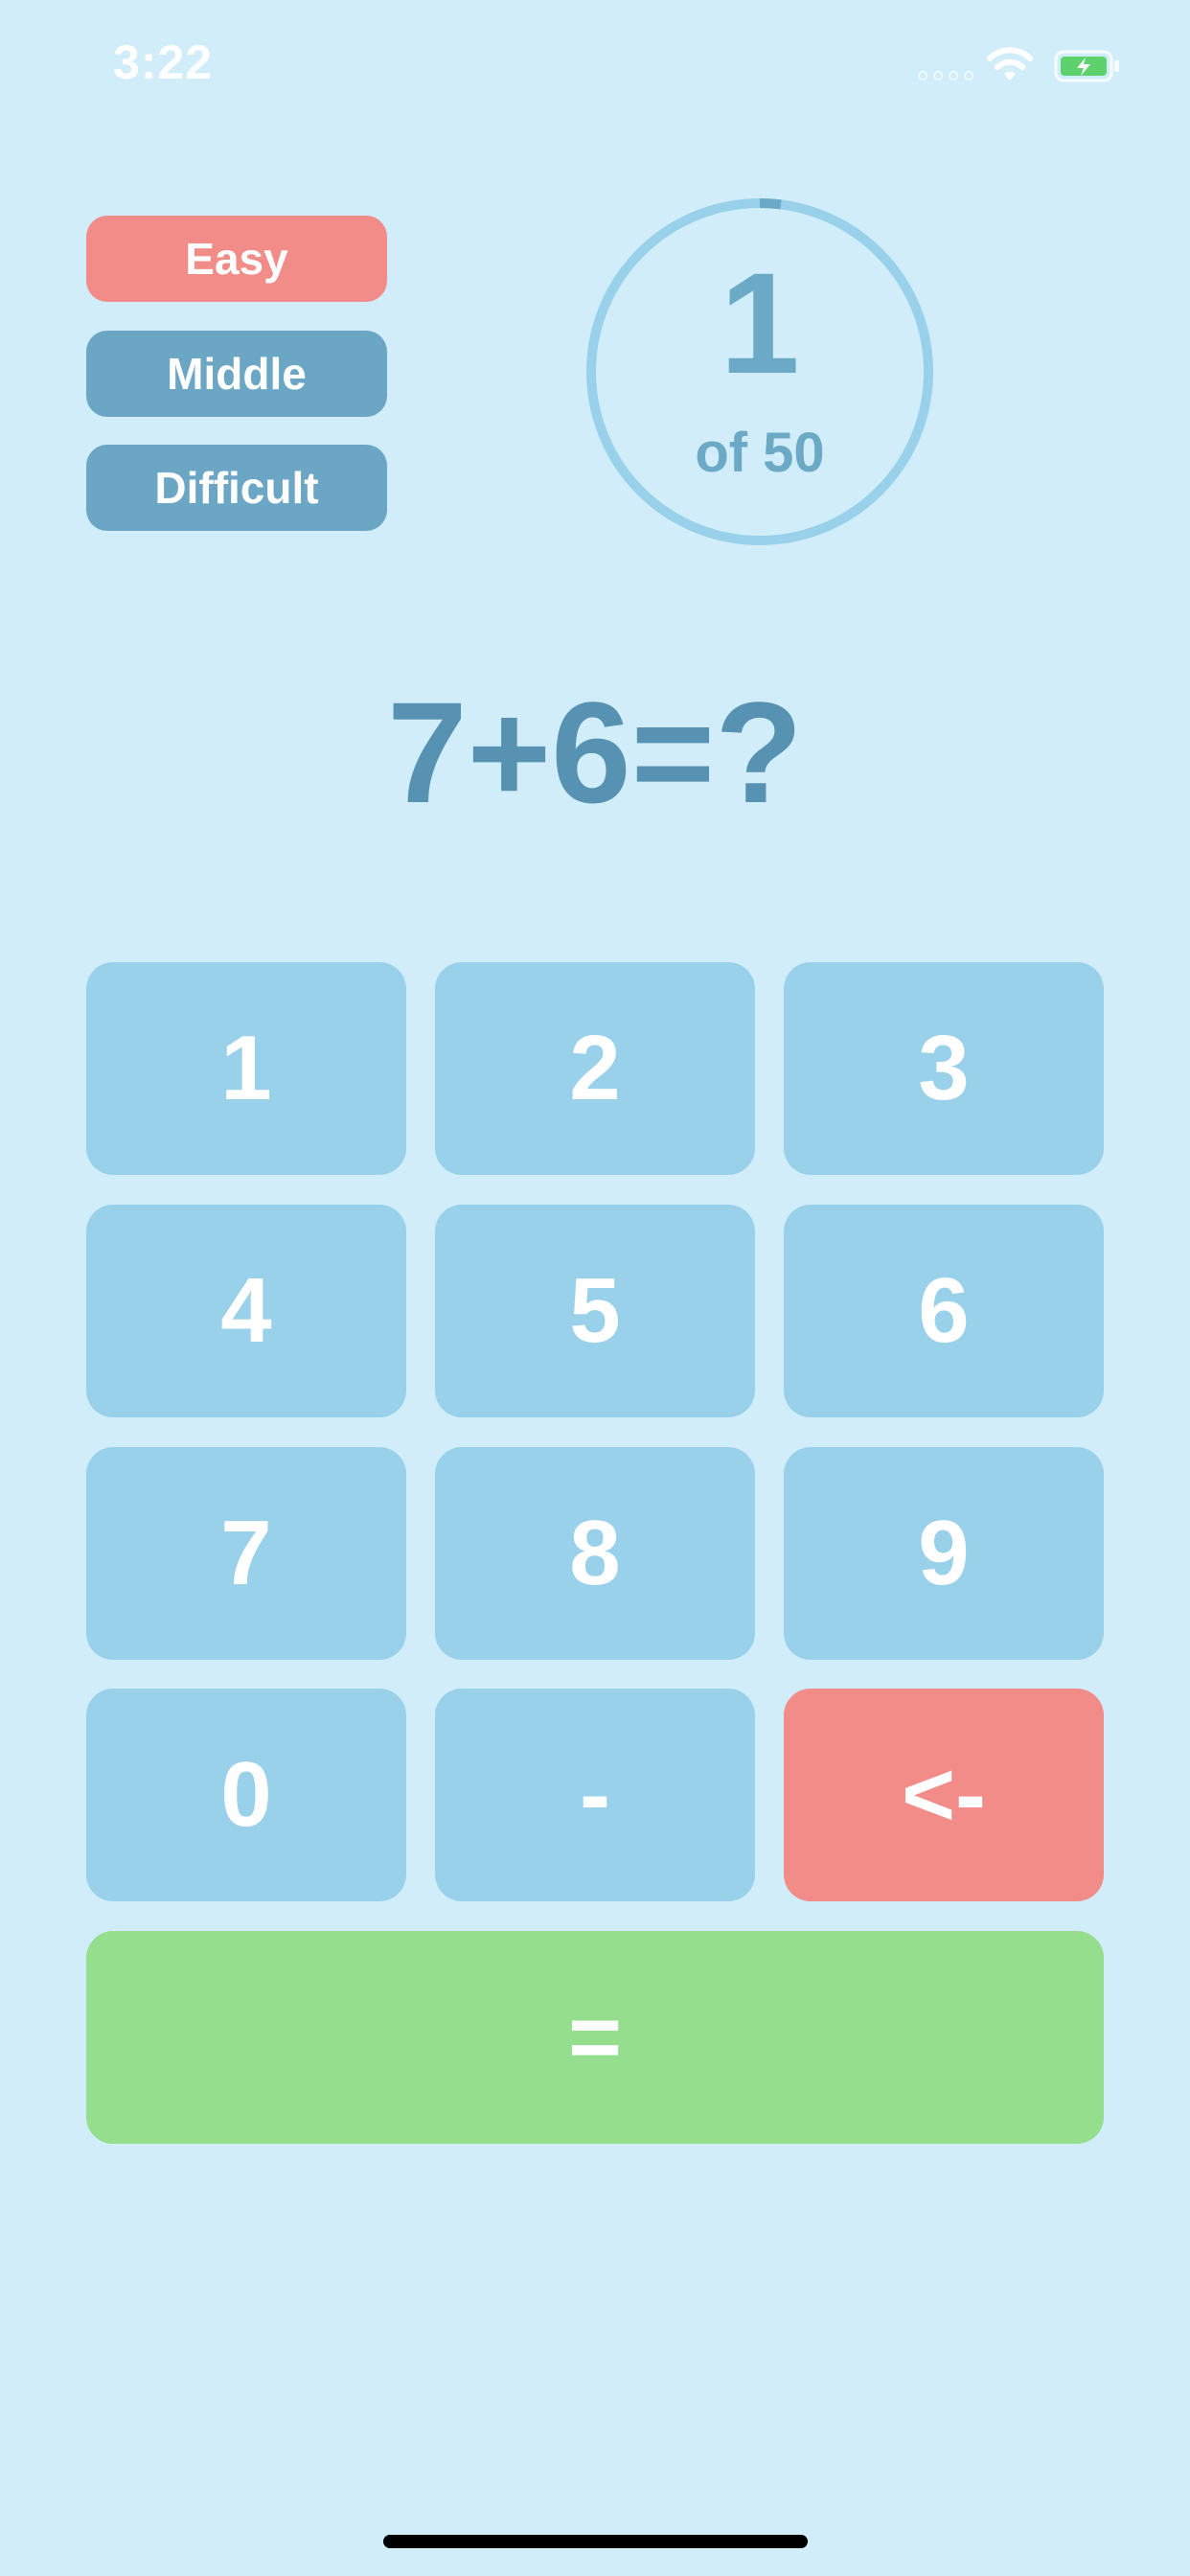 The height and width of the screenshot is (2576, 1190). What do you see at coordinates (1087, 66) in the screenshot?
I see `battery-icon` at bounding box center [1087, 66].